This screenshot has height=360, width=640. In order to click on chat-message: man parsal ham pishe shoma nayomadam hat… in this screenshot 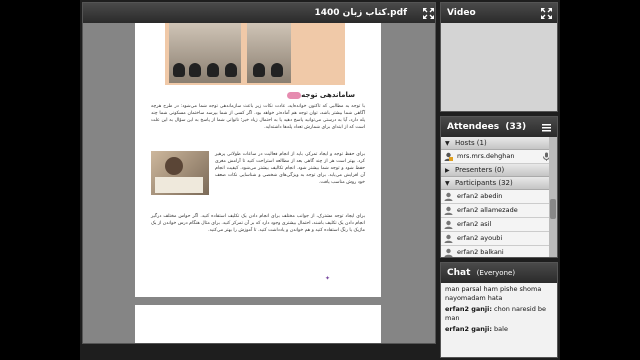, I will do `click(493, 293)`.